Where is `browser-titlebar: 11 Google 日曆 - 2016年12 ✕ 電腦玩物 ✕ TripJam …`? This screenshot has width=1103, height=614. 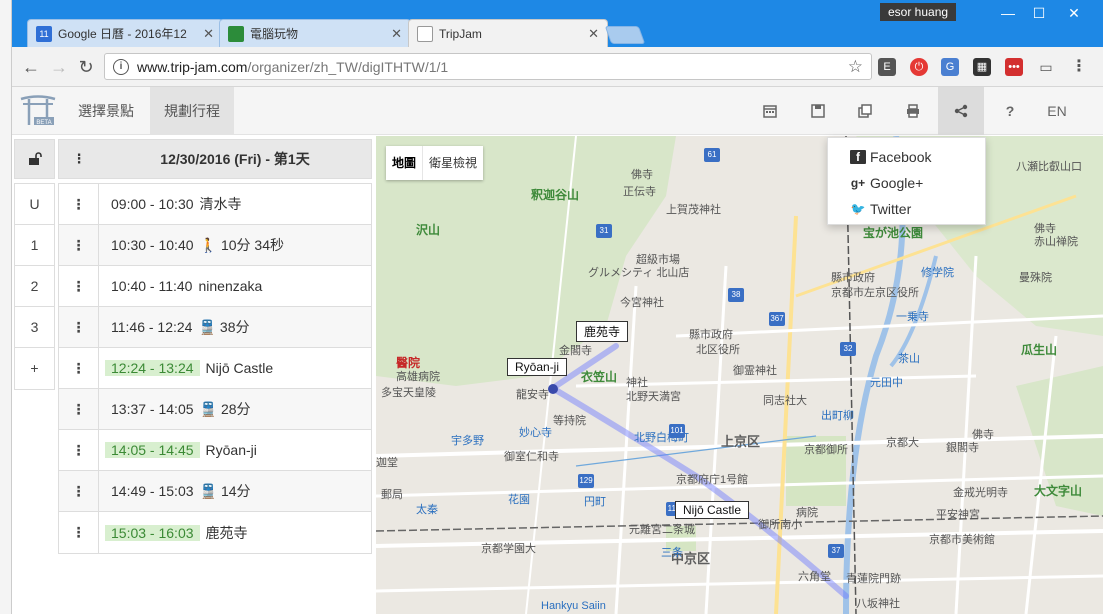 browser-titlebar: 11 Google 日曆 - 2016年12 ✕ 電腦玩物 ✕ TripJam … is located at coordinates (557, 23).